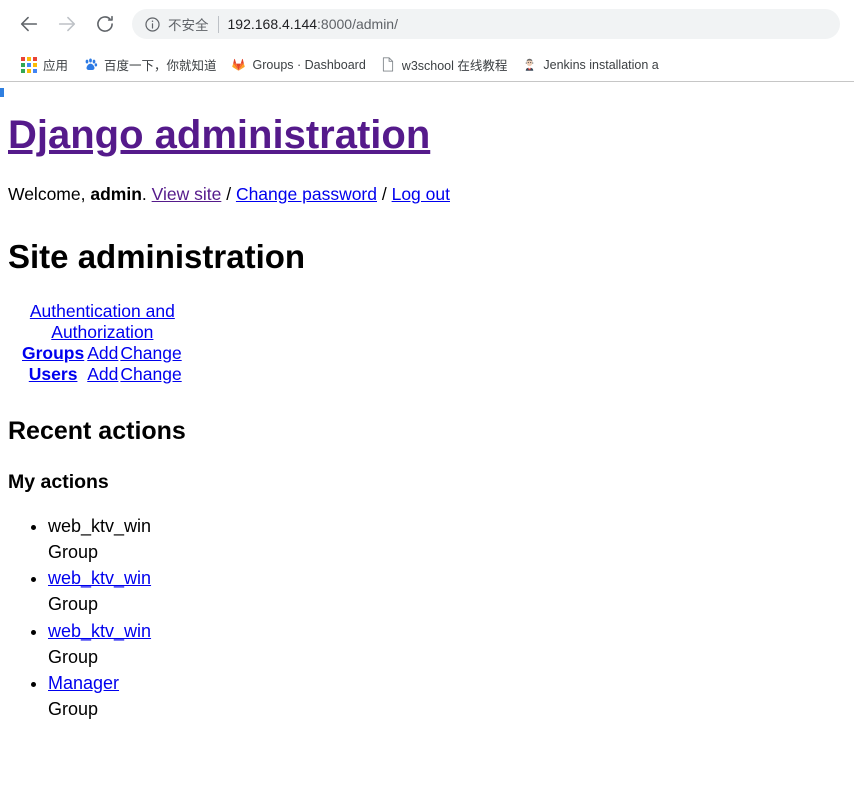 The height and width of the screenshot is (794, 854). I want to click on logout-link: Log out, so click(421, 194).